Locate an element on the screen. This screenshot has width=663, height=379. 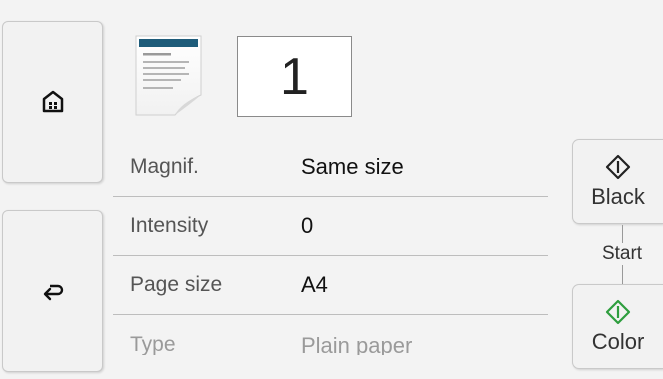
start-label: Start is located at coordinates (622, 254).